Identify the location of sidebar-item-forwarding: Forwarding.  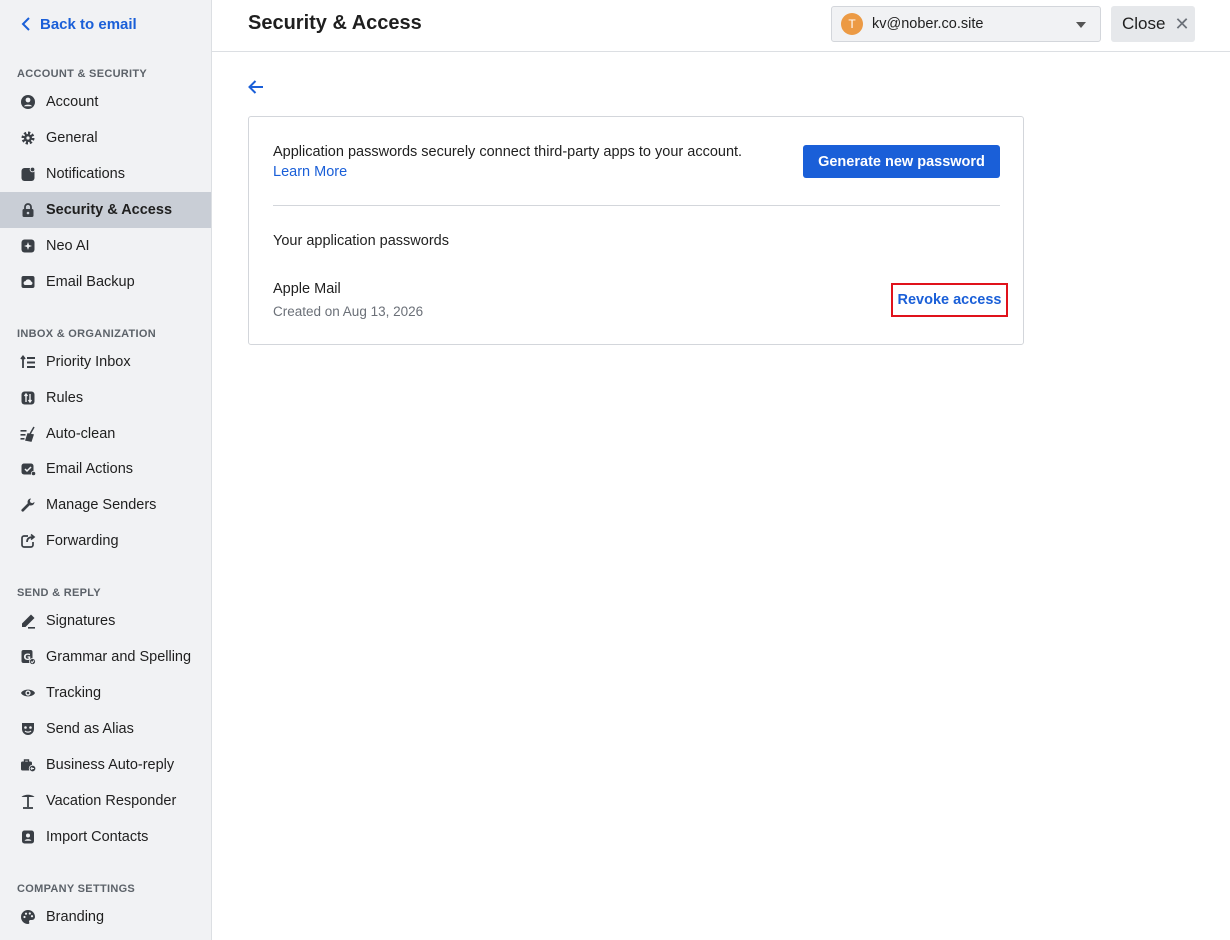
(105, 541).